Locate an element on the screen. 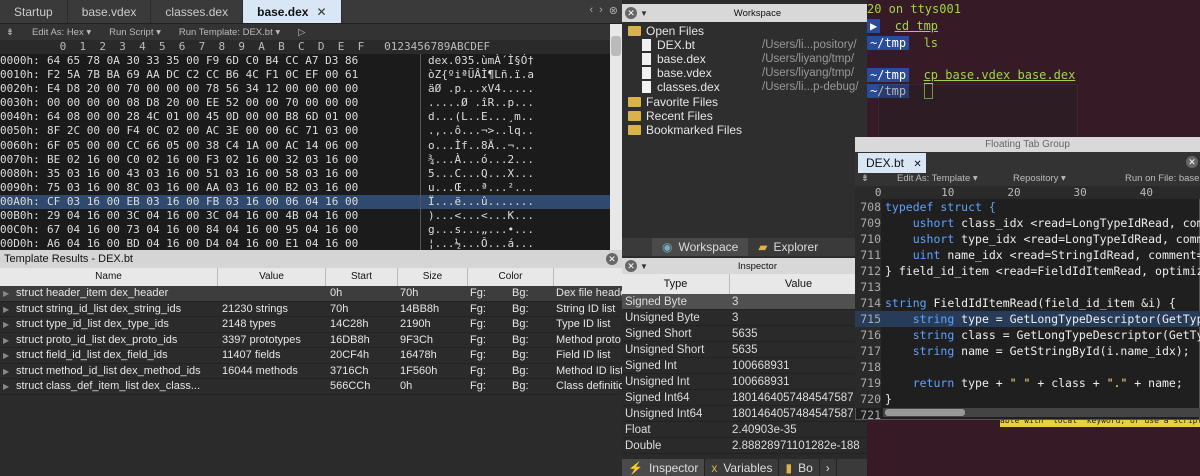 Image resolution: width=1200 pixels, height=476 pixels. column-name: Name is located at coordinates (109, 277).